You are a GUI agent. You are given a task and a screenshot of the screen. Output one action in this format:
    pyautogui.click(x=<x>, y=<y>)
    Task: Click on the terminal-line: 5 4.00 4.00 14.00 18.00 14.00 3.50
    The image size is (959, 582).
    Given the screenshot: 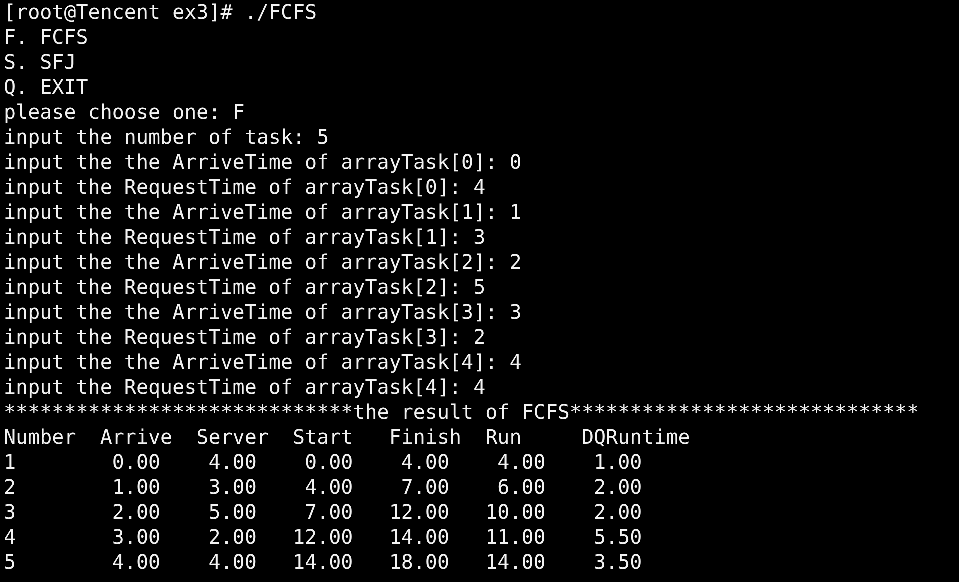 What is the action you would take?
    pyautogui.click(x=323, y=562)
    